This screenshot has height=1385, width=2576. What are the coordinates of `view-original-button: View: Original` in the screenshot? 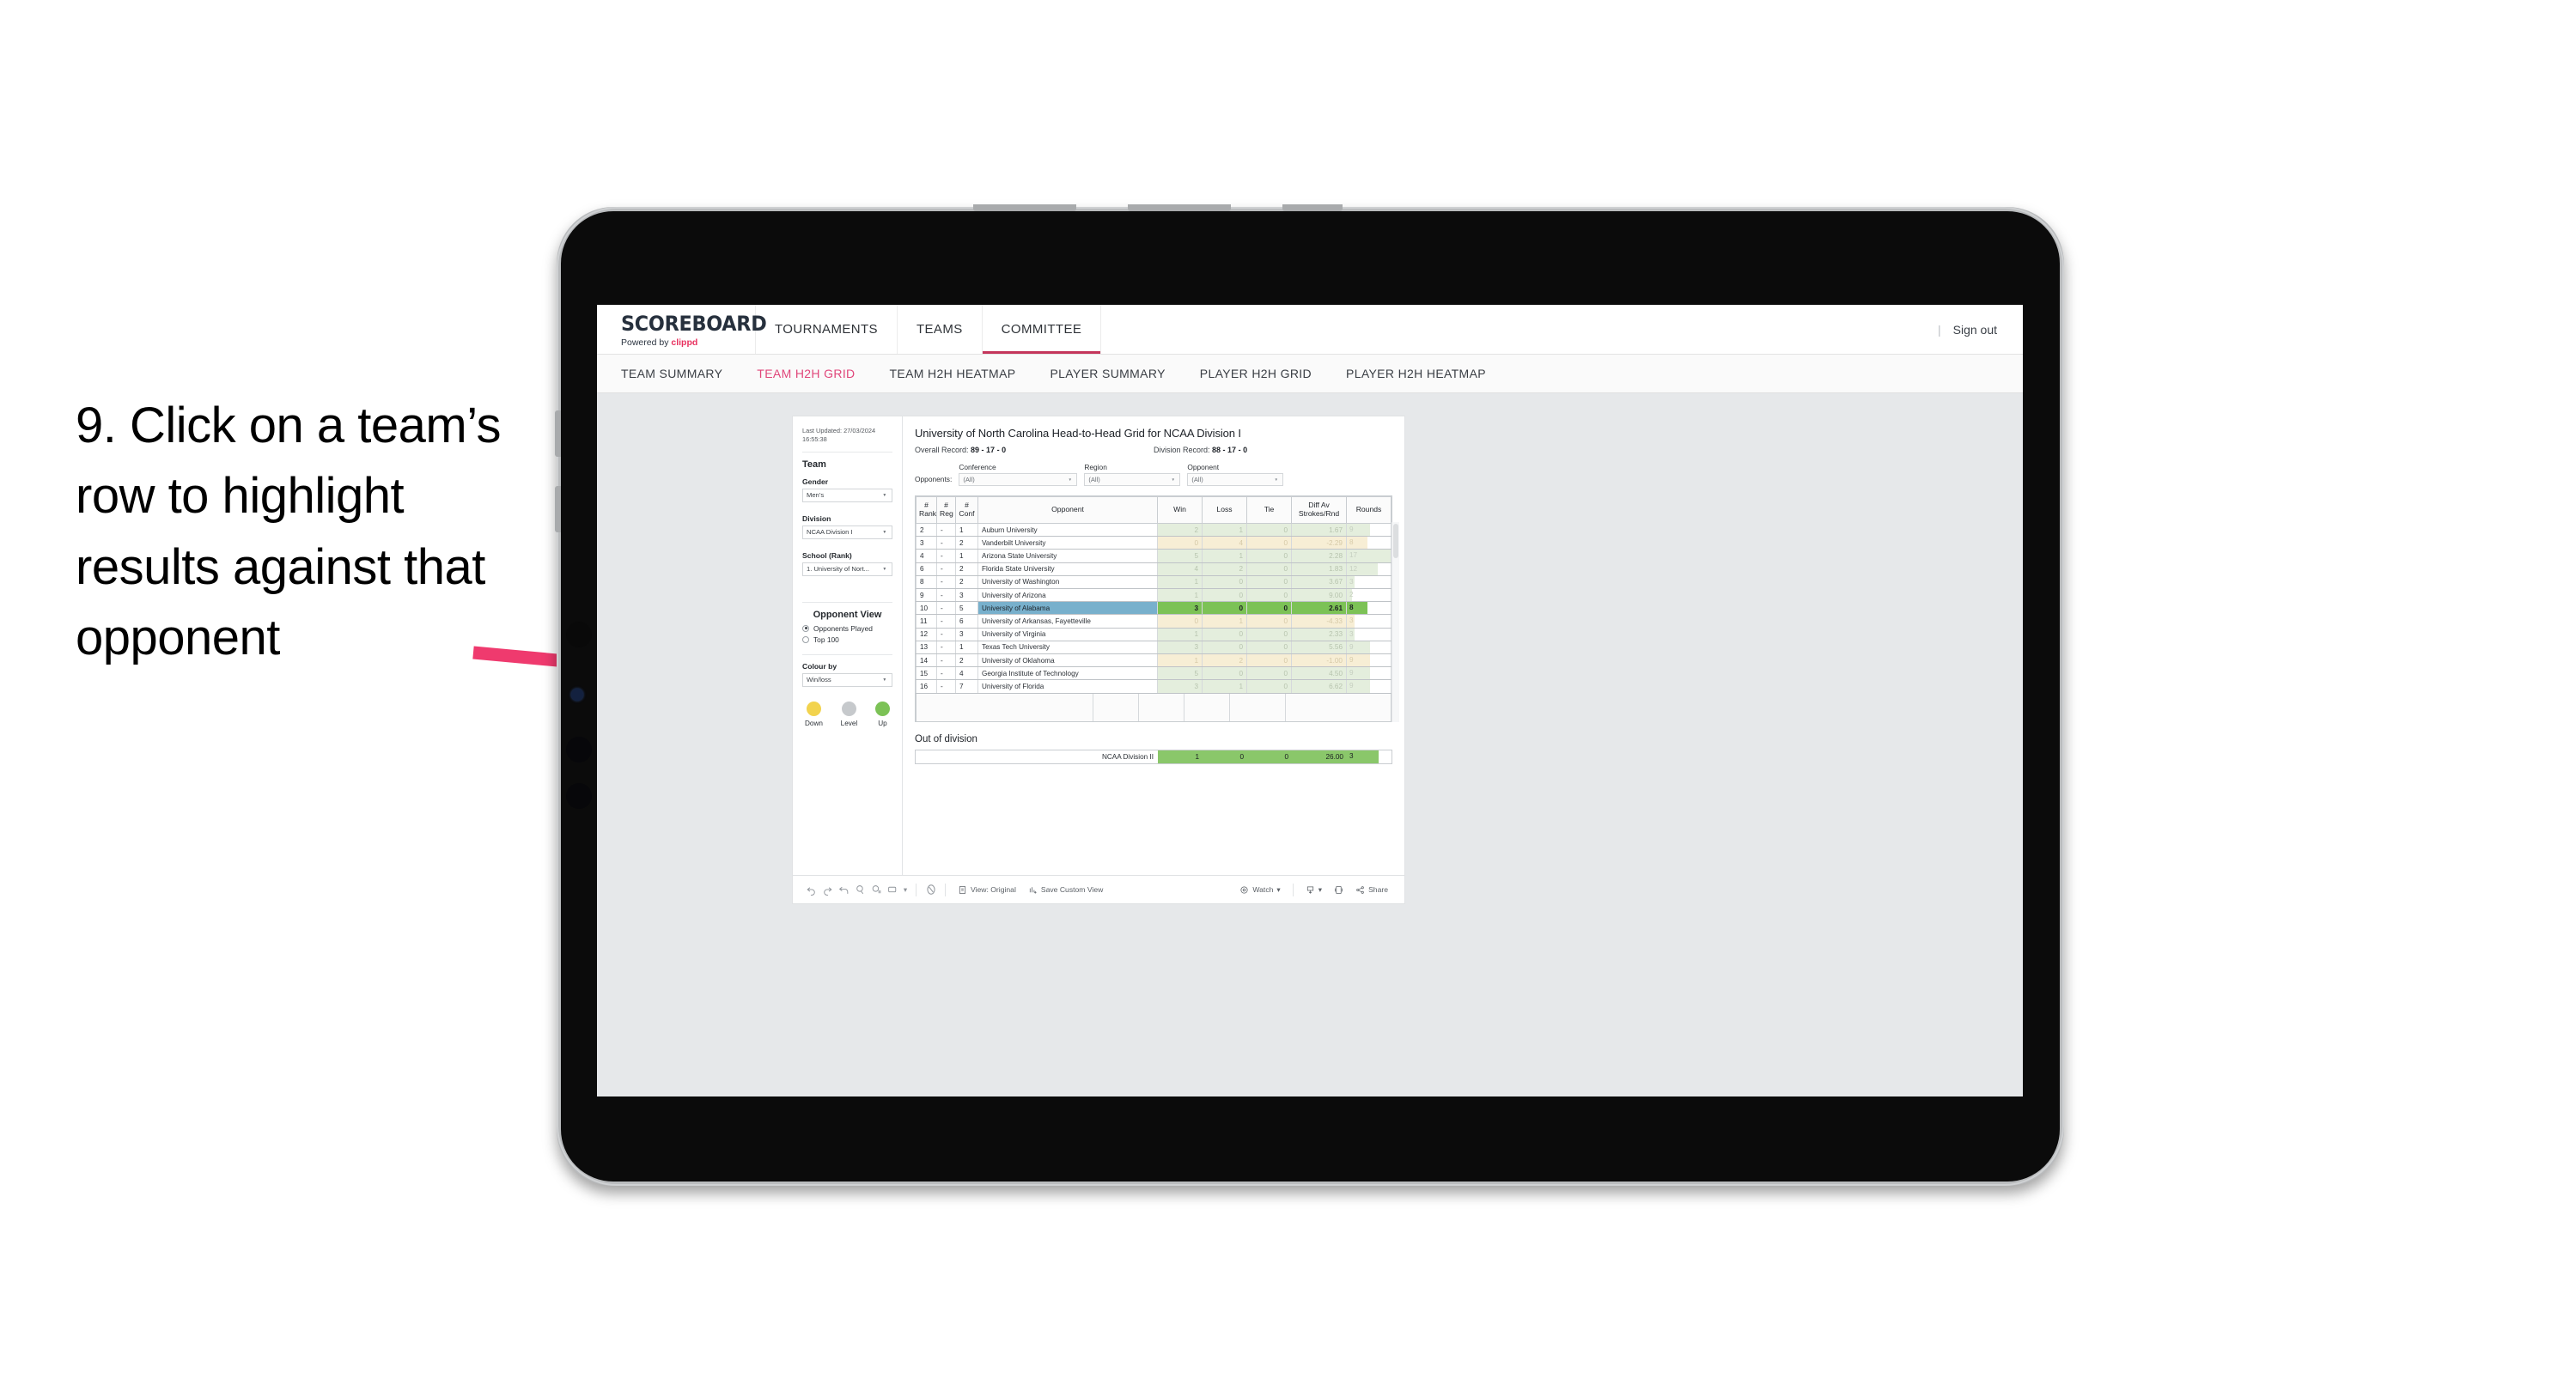 It's located at (987, 890).